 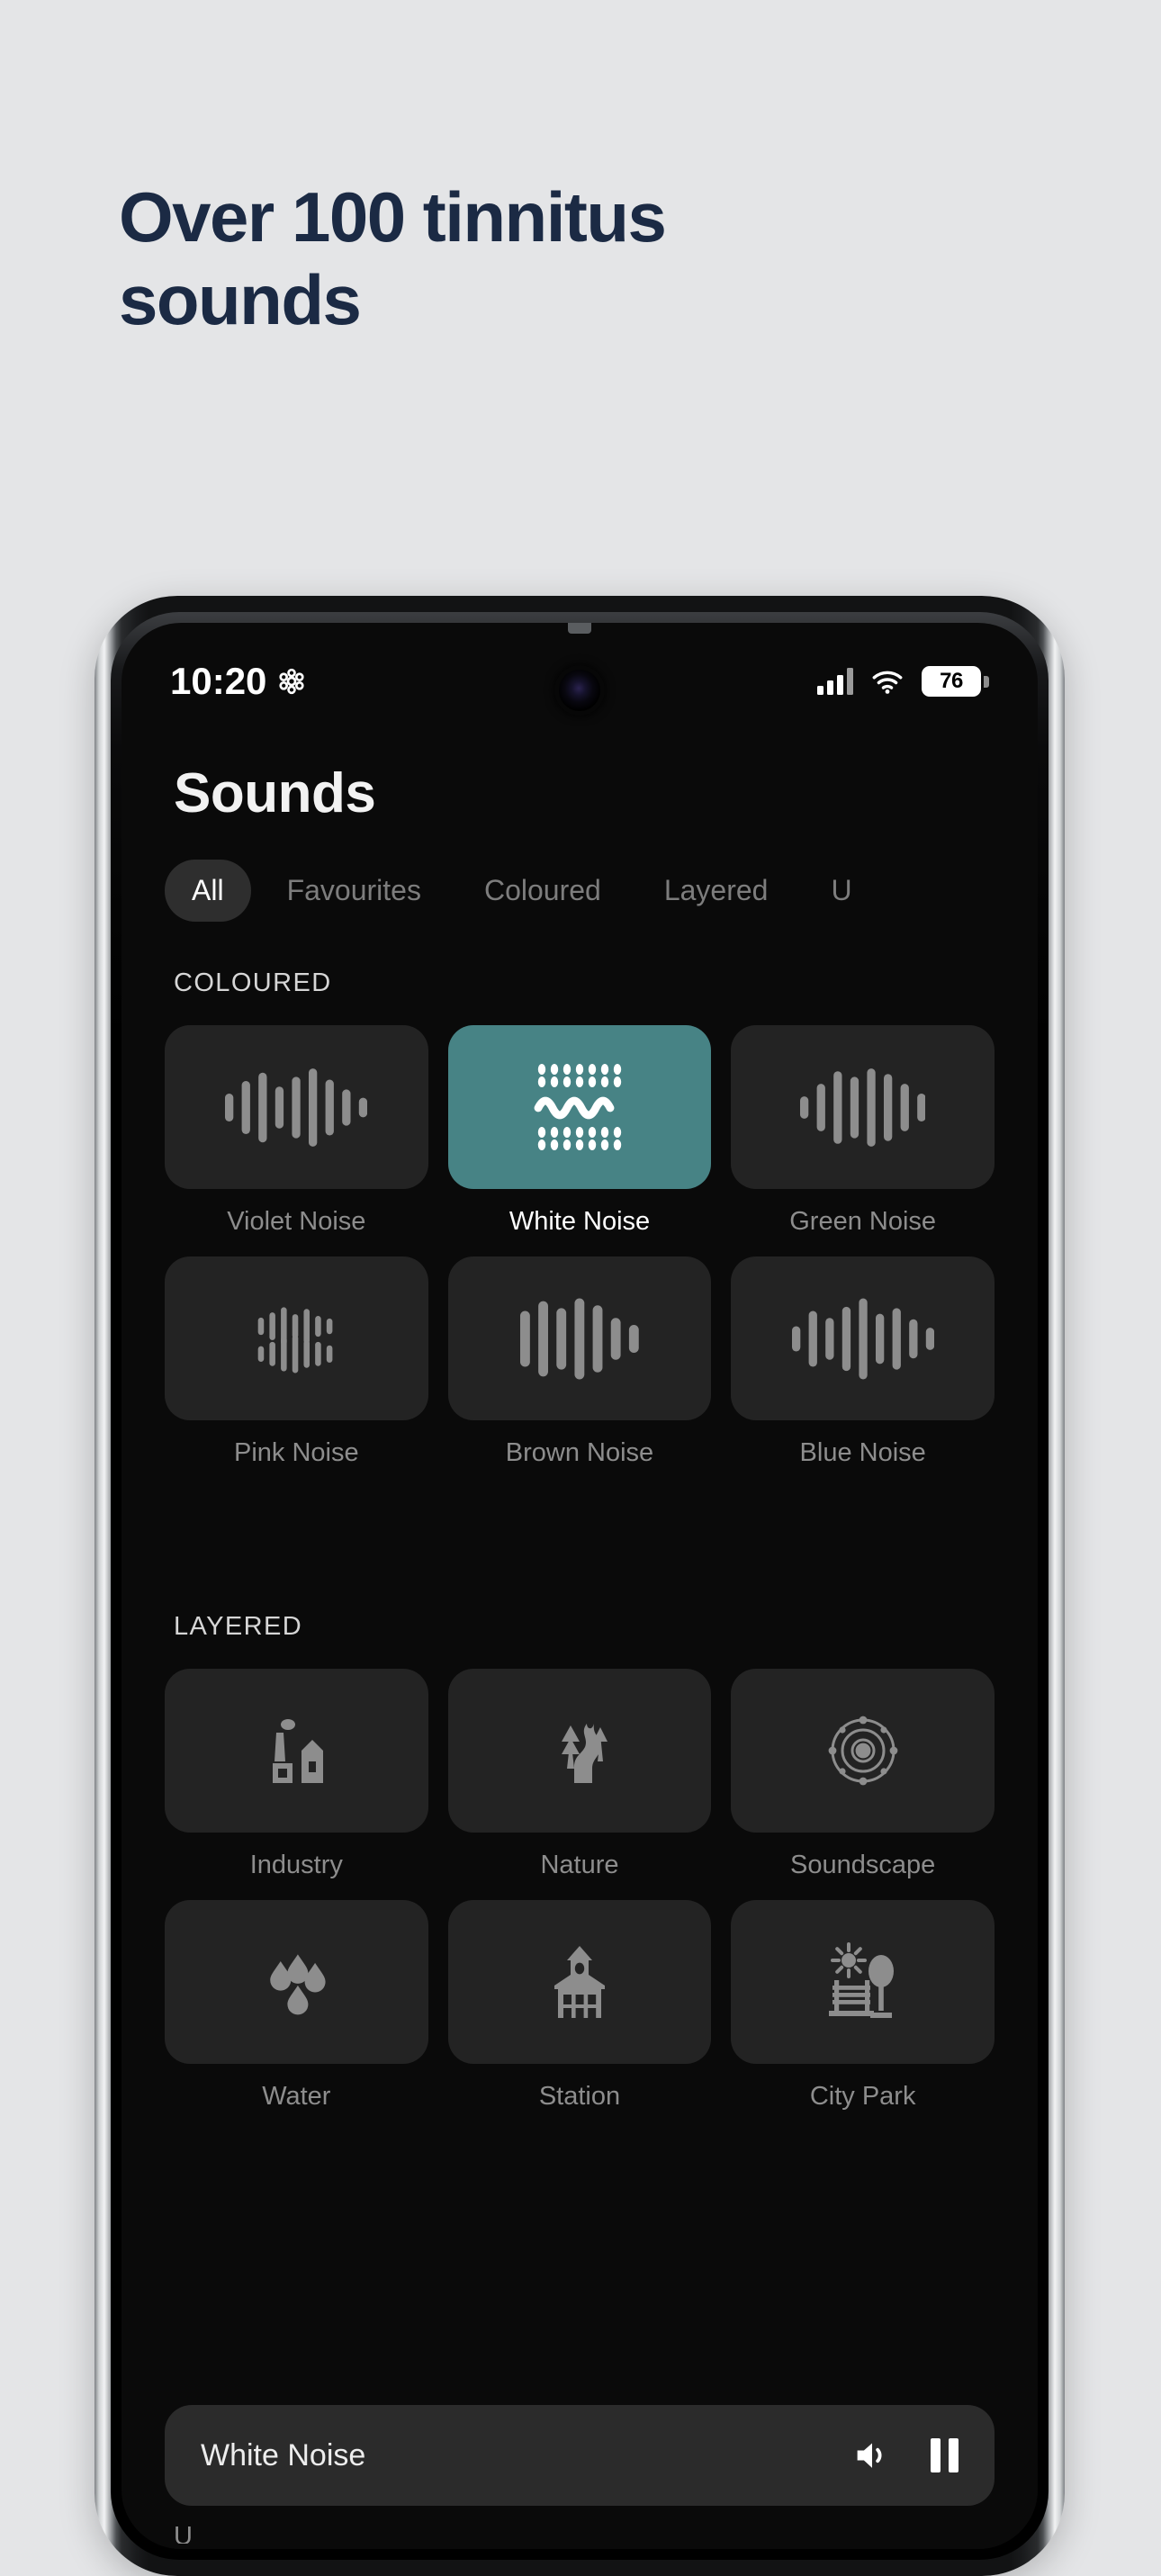 I want to click on tab-layered: Layered, so click(x=717, y=891).